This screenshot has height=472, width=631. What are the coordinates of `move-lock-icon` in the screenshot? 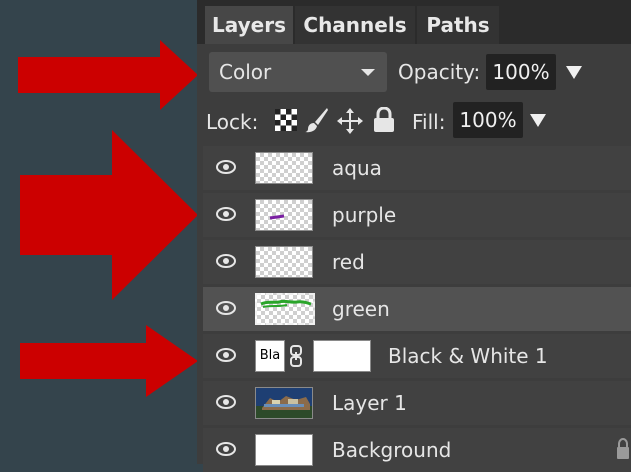 It's located at (350, 121).